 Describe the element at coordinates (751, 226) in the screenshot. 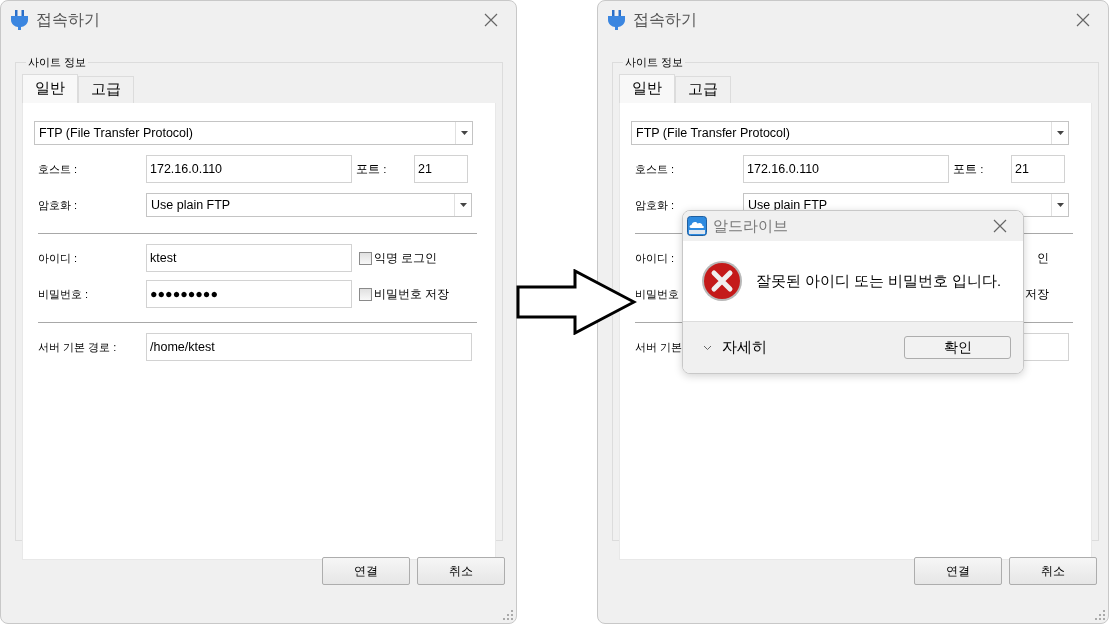

I see `dialog-title: 알드라이브` at that location.